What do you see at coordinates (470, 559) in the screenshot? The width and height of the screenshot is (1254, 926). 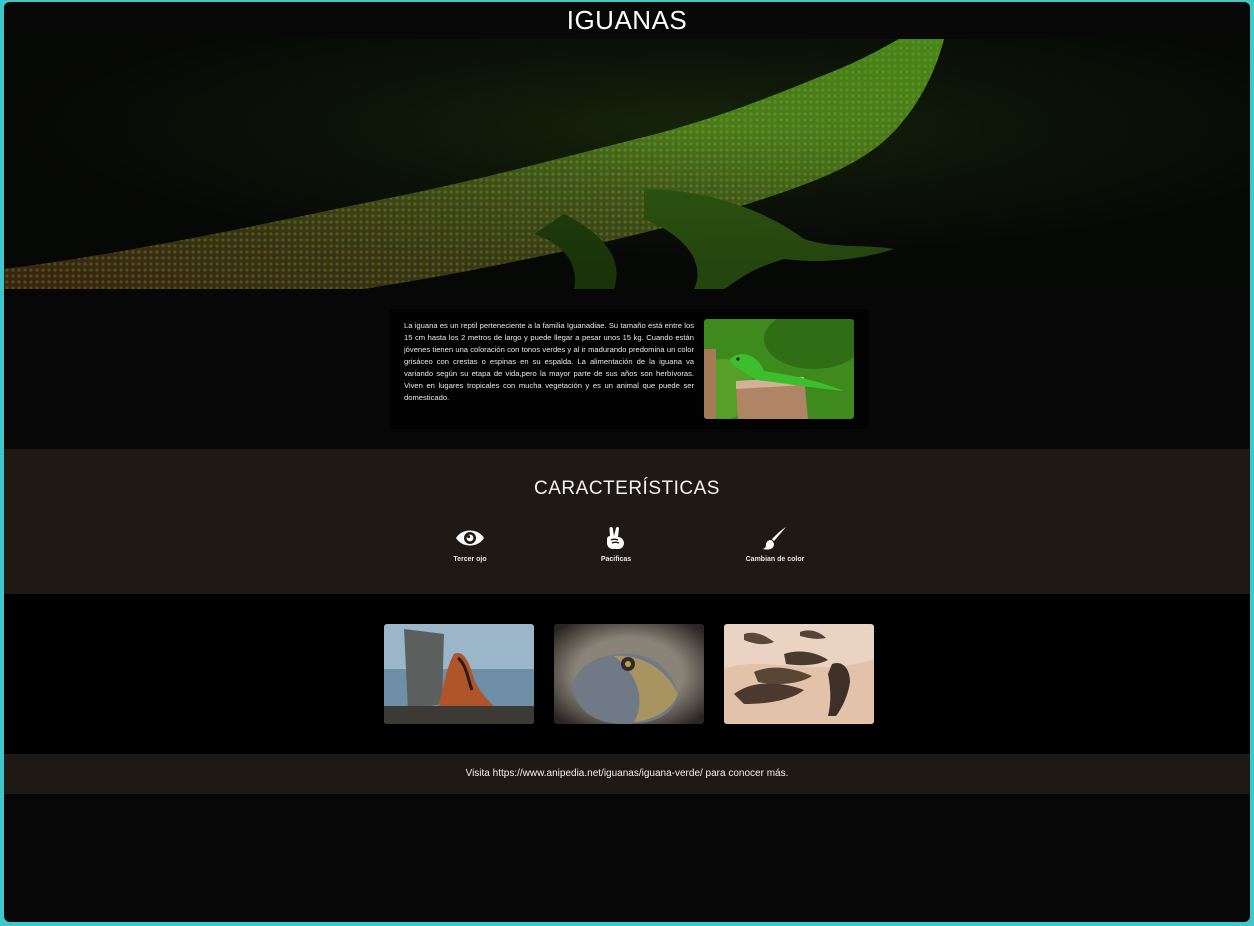 I see `feature-label: Tercer ojo` at bounding box center [470, 559].